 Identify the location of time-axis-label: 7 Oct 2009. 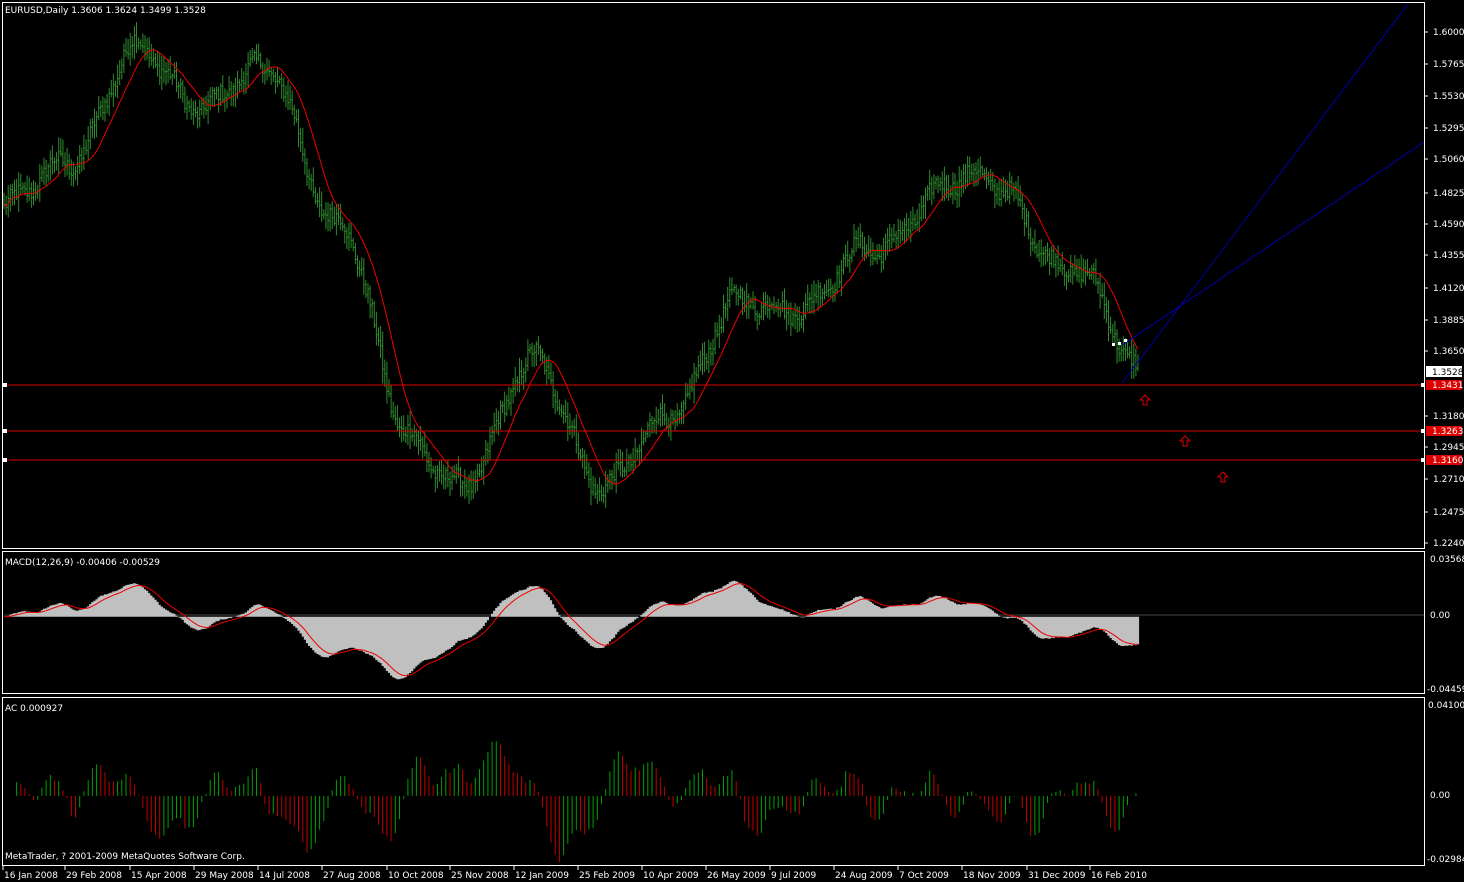
(924, 876).